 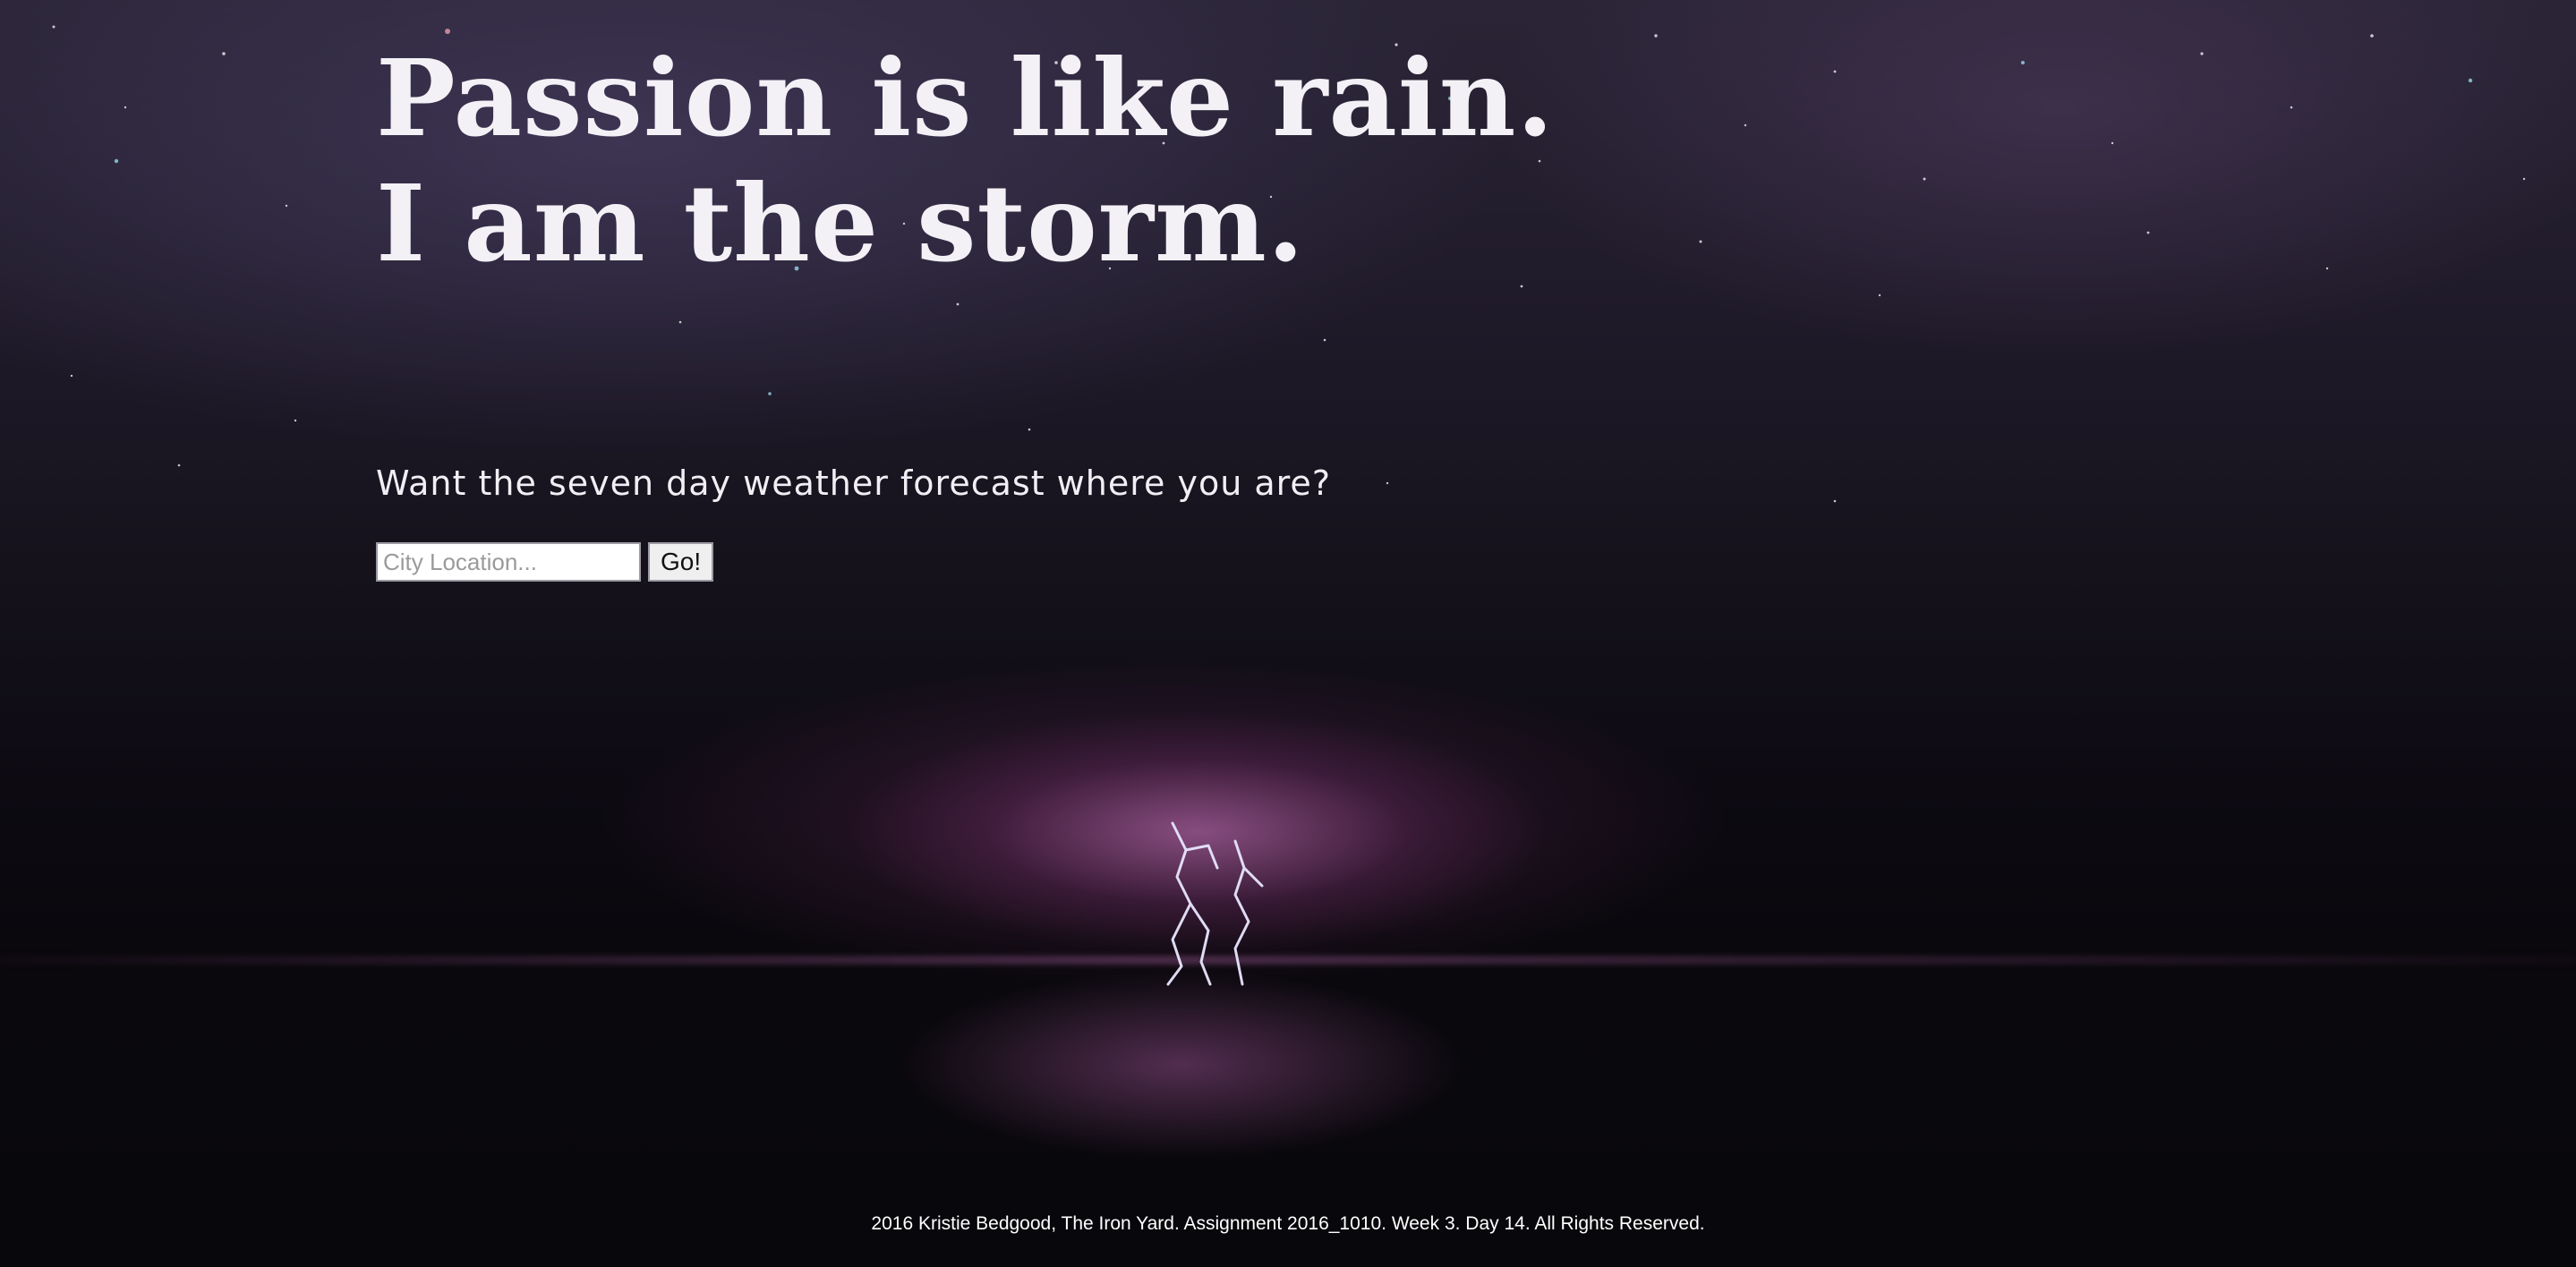 I want to click on hero-section: Passion is like rain. I am the storm., so click(x=1092, y=161).